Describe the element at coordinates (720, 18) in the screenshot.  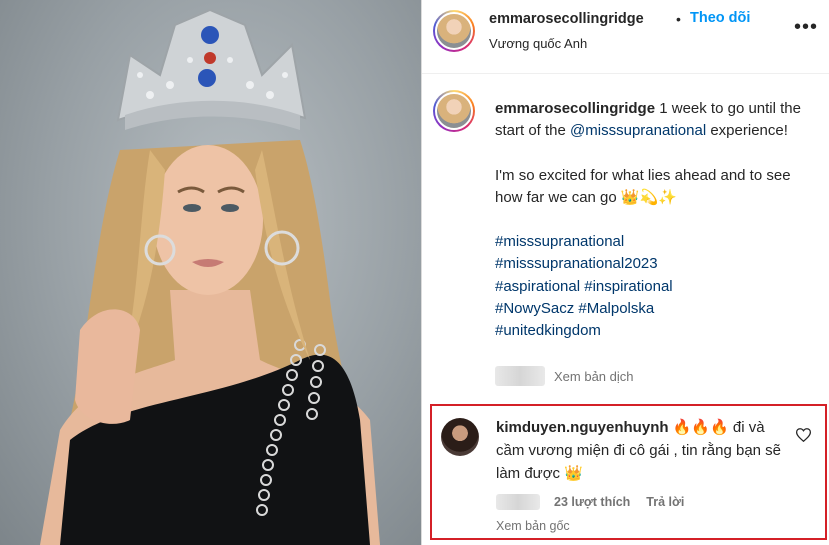
I see `follow-button: Theo dõi` at that location.